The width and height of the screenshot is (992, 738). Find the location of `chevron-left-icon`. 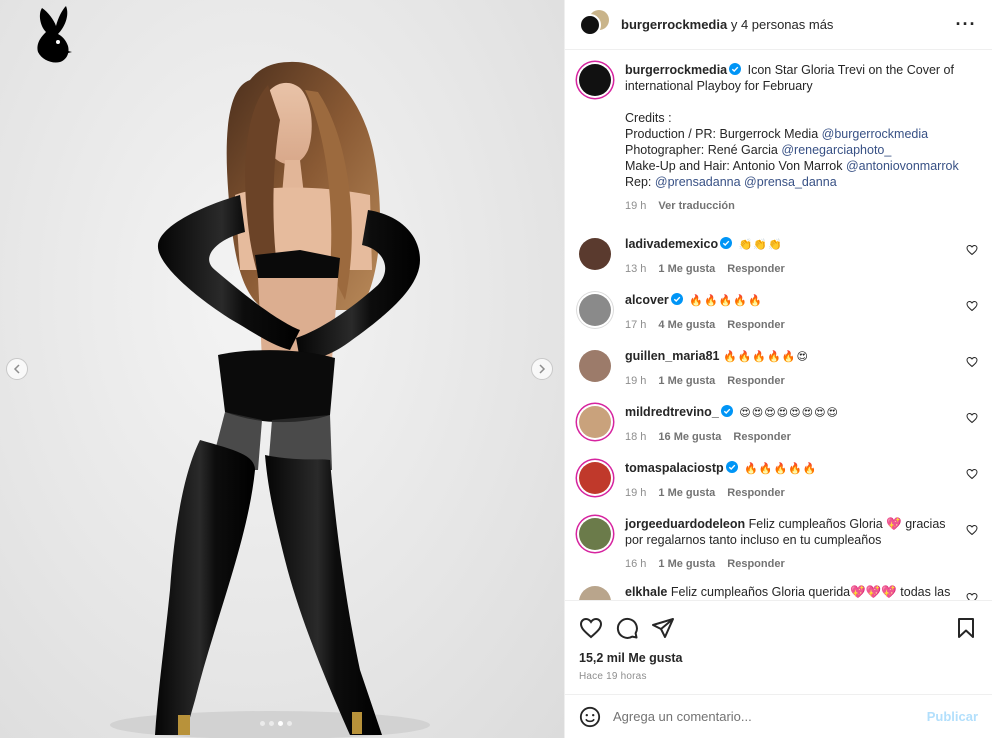

chevron-left-icon is located at coordinates (16, 369).